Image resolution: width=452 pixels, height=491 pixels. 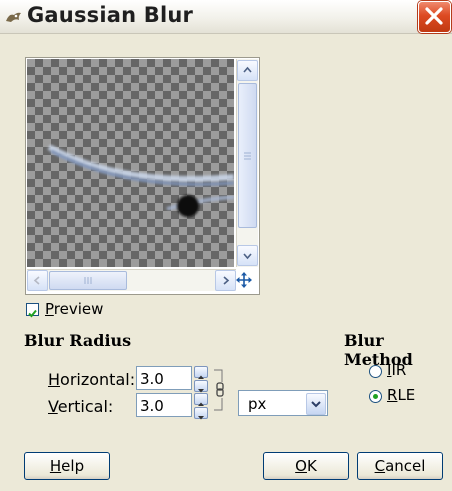 What do you see at coordinates (257, 404) in the screenshot?
I see `unit-value: px` at bounding box center [257, 404].